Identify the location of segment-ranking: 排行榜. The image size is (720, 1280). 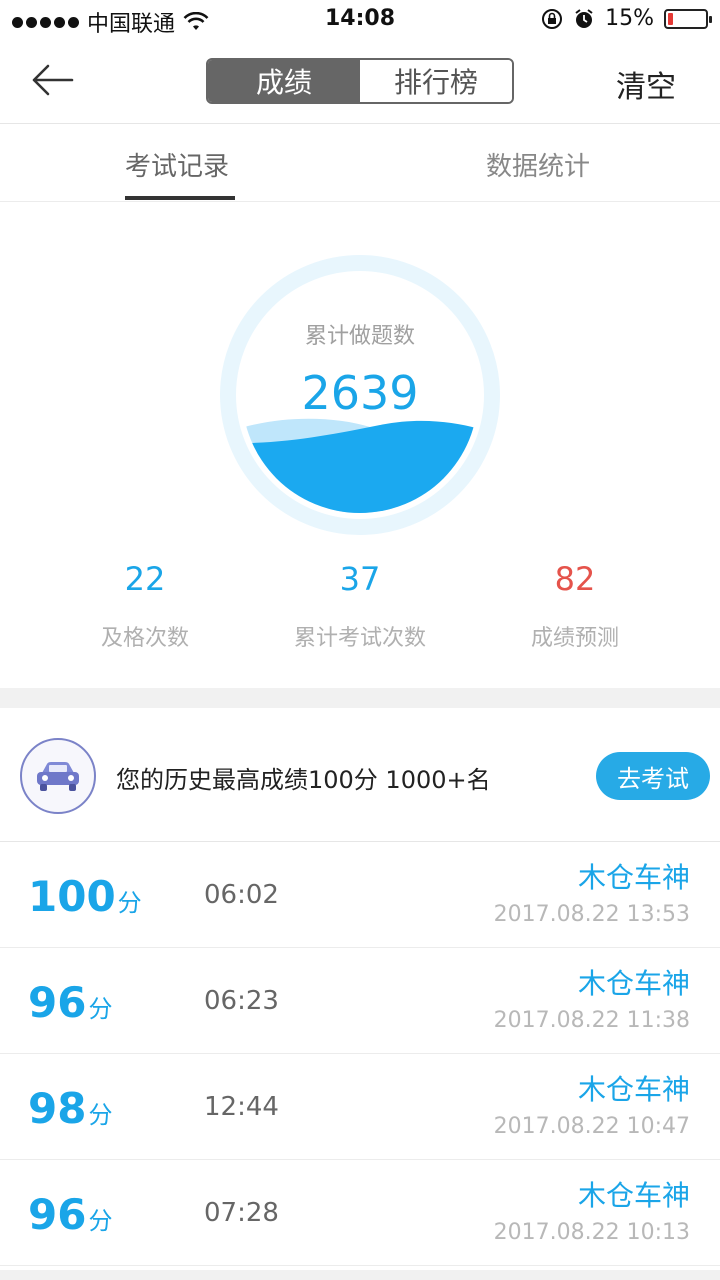
(436, 81).